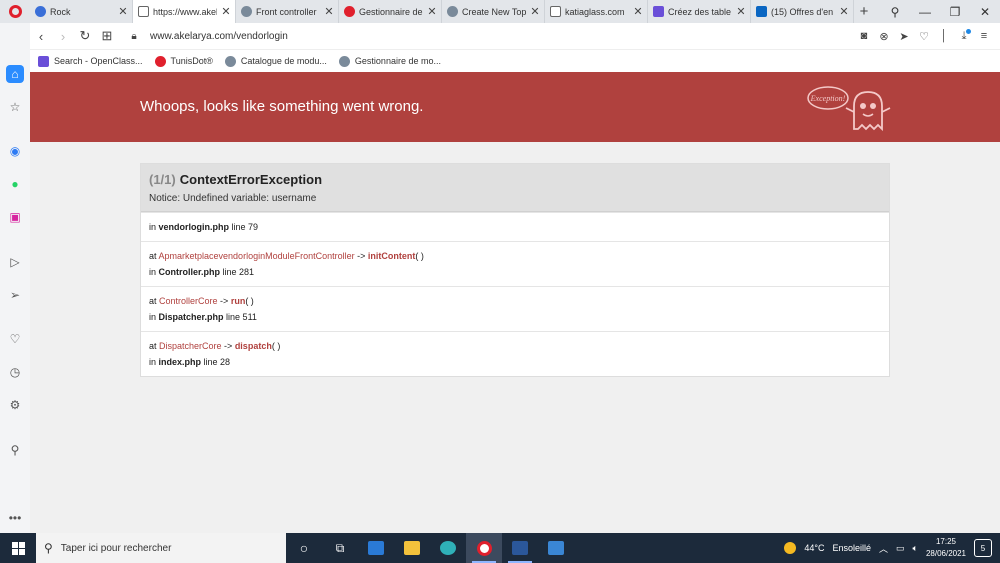 Image resolution: width=1000 pixels, height=563 pixels. Describe the element at coordinates (883, 548) in the screenshot. I see `tray-chevron-icon: ︿` at that location.